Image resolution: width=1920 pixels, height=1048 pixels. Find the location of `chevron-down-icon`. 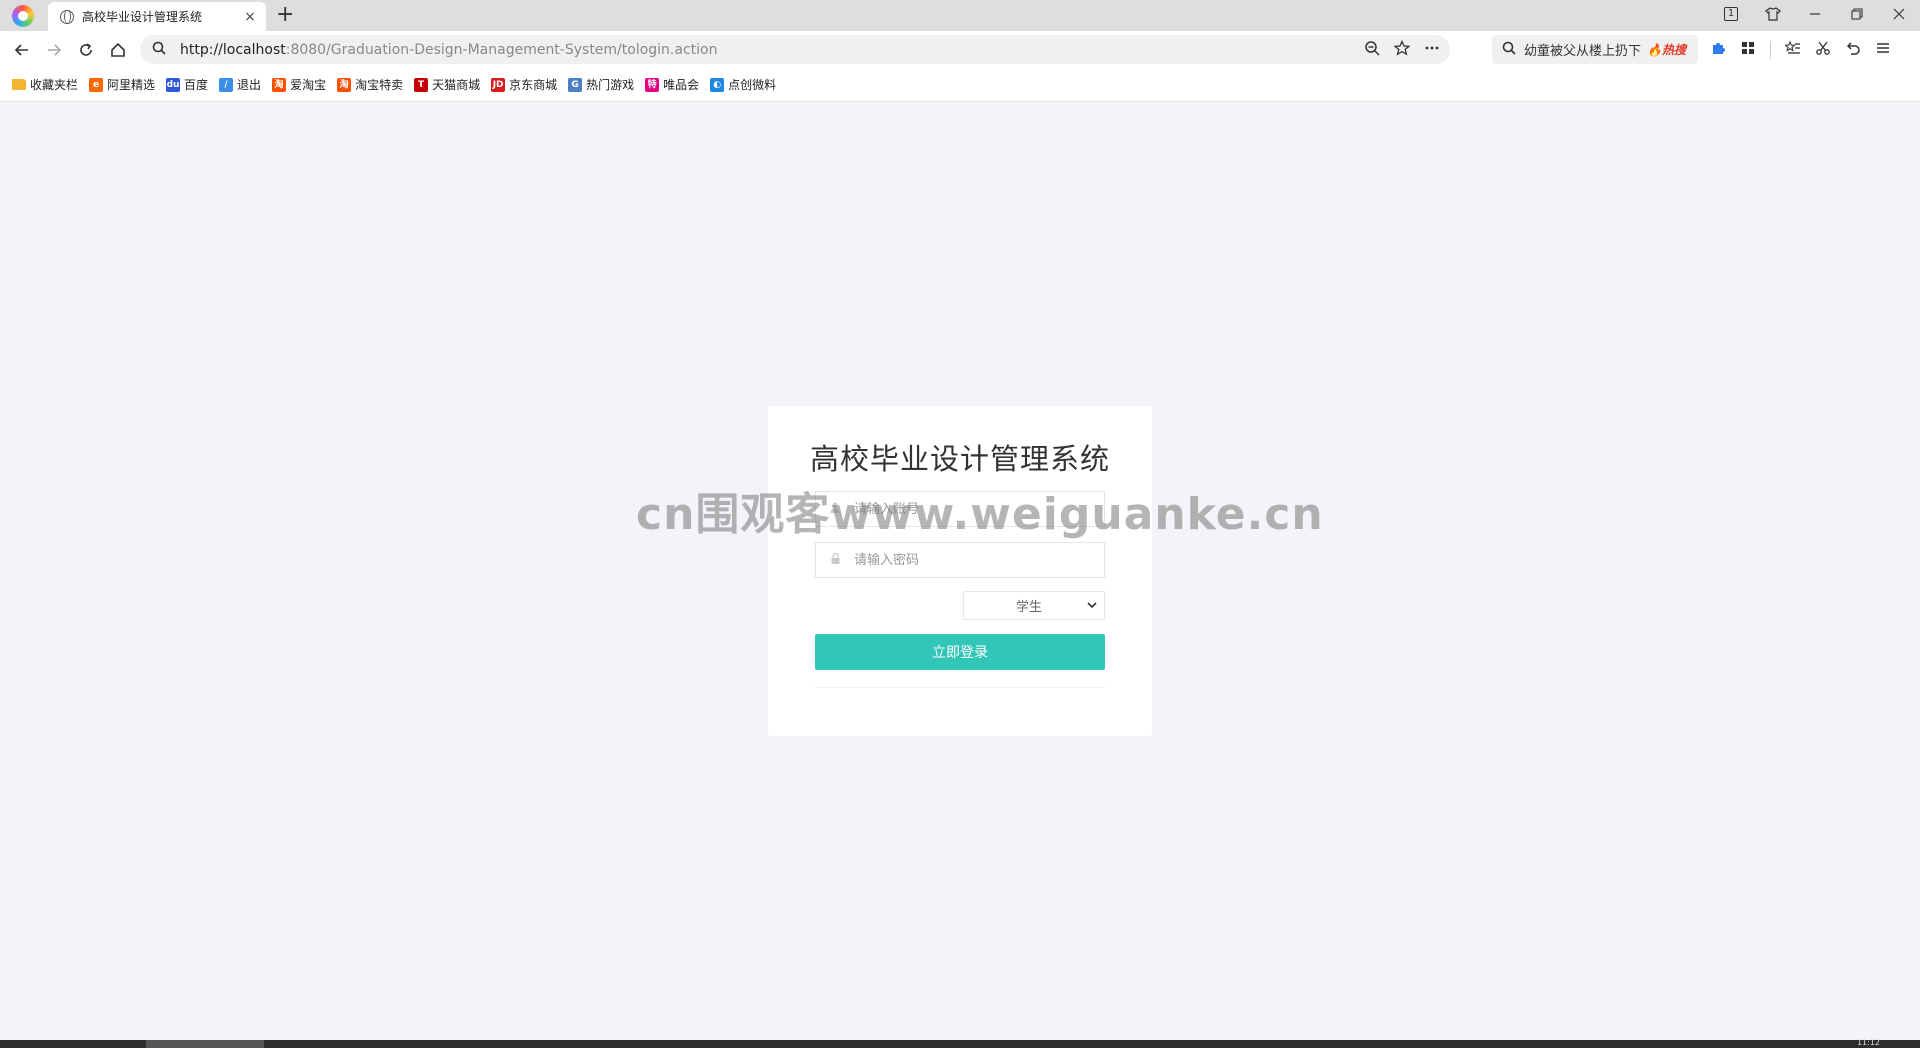

chevron-down-icon is located at coordinates (1092, 605).